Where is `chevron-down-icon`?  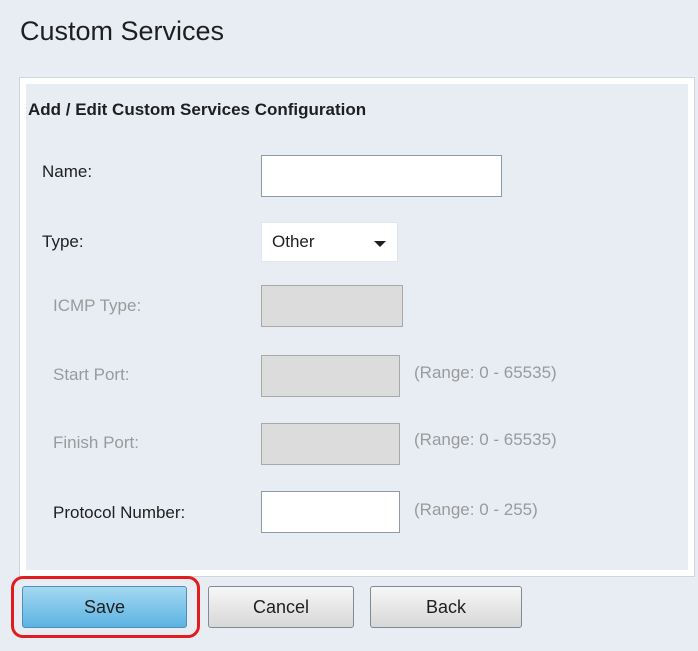
chevron-down-icon is located at coordinates (380, 244).